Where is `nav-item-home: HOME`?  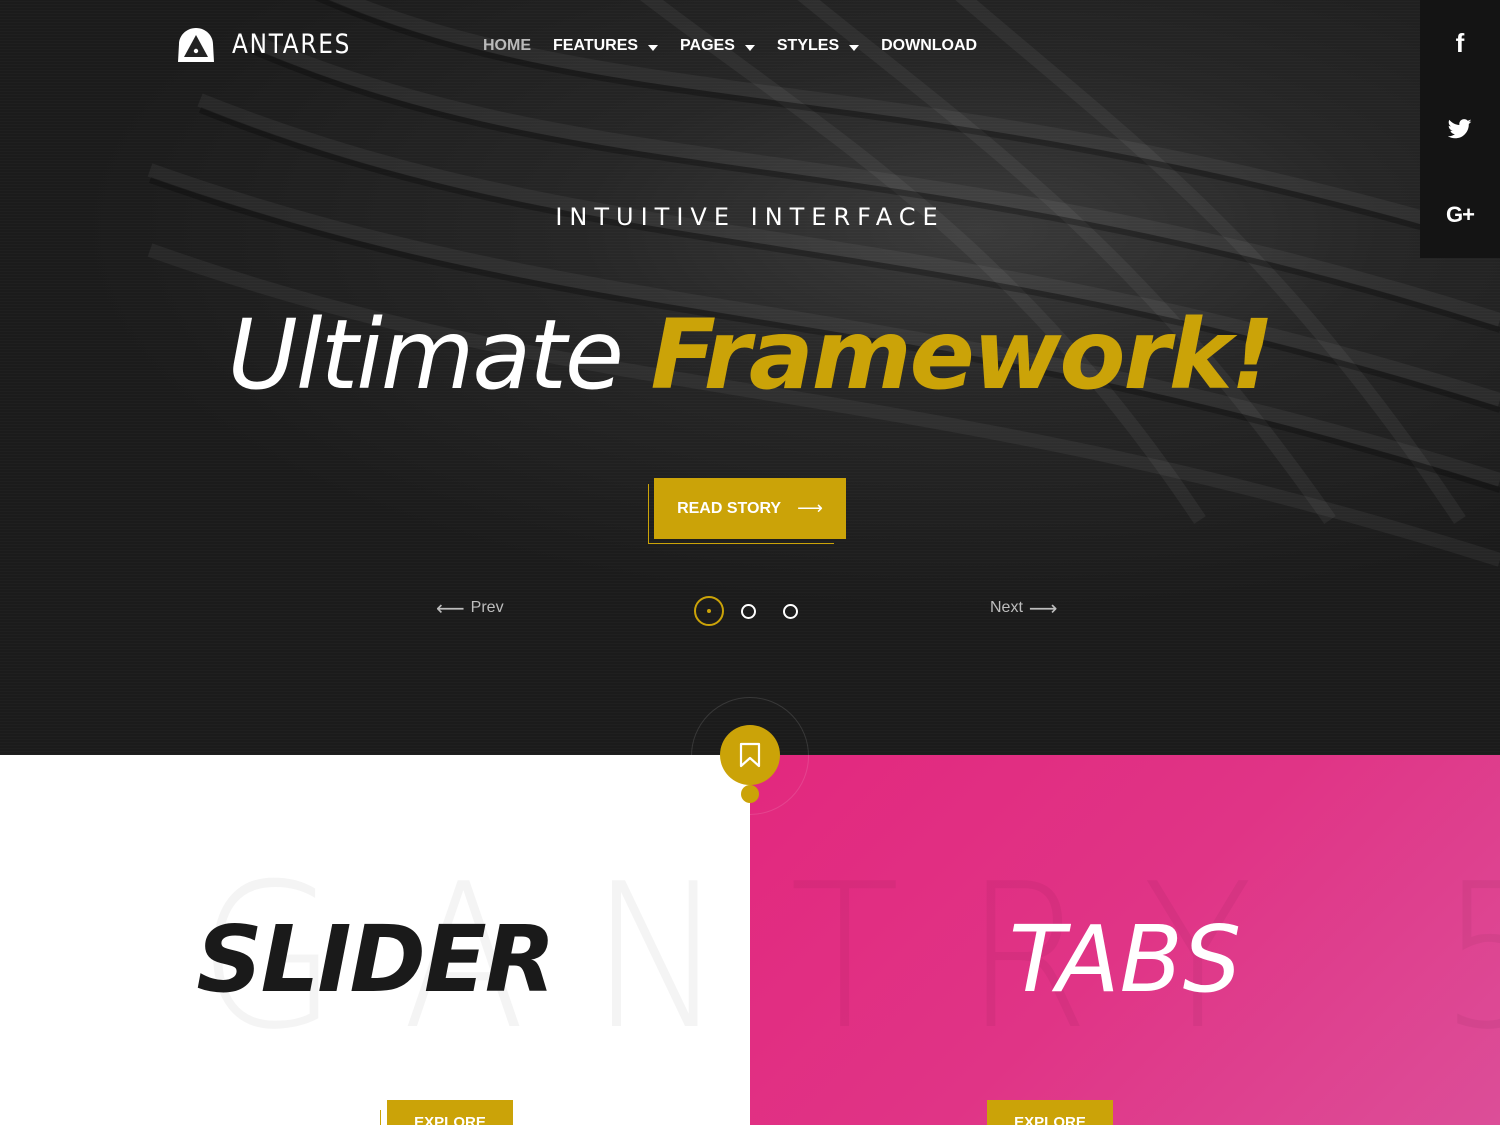
nav-item-home: HOME is located at coordinates (507, 46).